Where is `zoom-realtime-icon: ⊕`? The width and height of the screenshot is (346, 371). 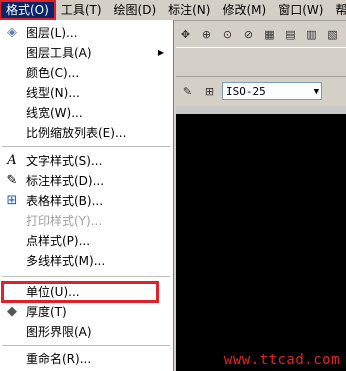
zoom-realtime-icon: ⊕ is located at coordinates (206, 34).